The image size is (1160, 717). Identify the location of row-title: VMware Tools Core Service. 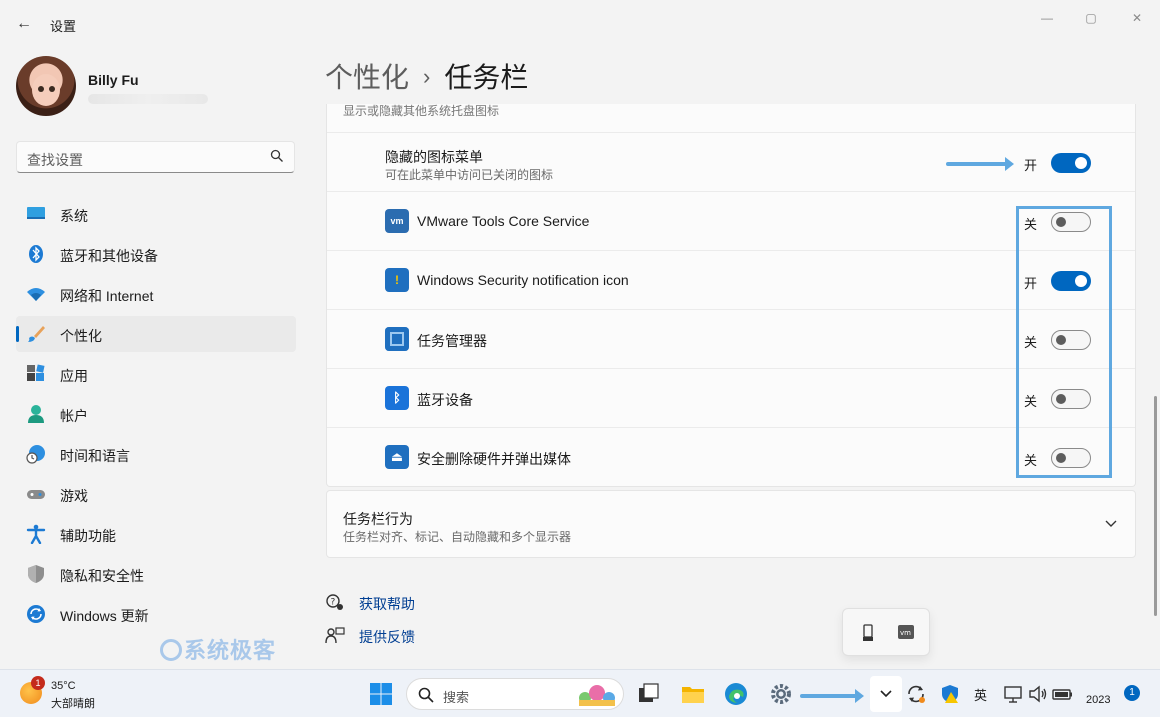
(503, 221).